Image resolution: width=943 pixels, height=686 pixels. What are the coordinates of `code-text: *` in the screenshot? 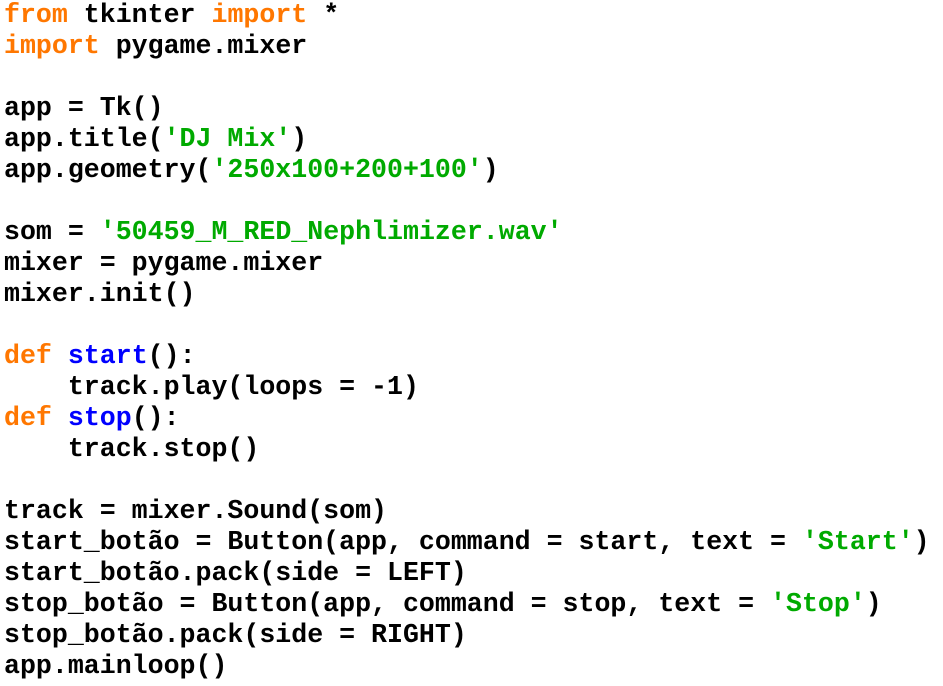 It's located at (323, 15).